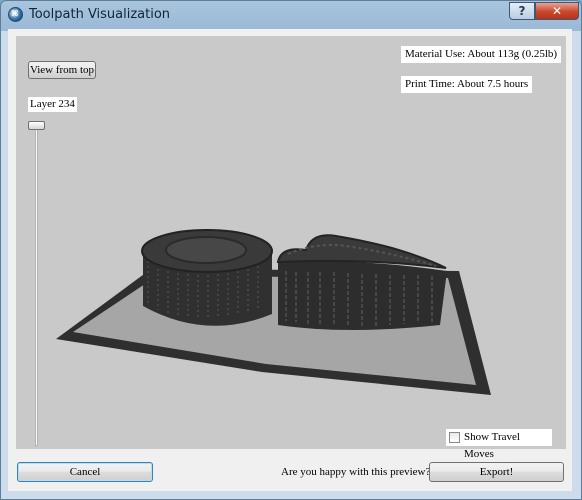 This screenshot has height=500, width=582. I want to click on help-button: ?, so click(522, 11).